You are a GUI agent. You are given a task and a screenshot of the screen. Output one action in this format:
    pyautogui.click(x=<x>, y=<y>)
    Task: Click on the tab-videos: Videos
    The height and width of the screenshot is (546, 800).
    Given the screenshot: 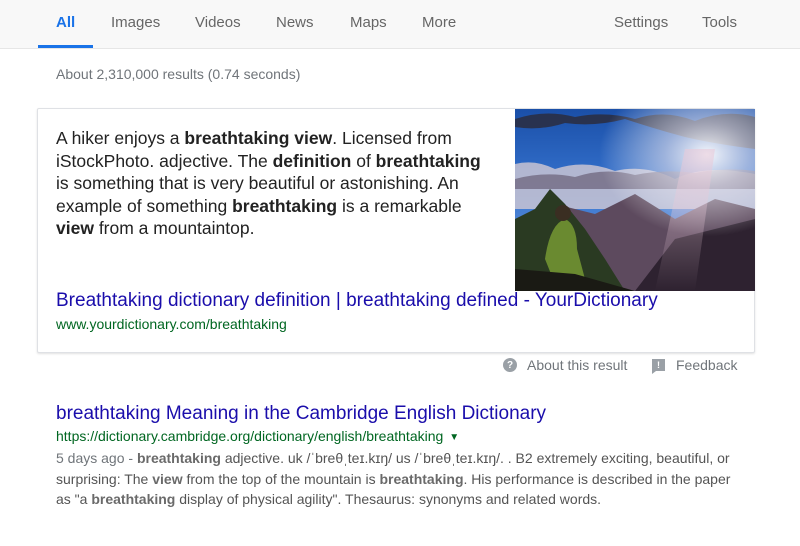 What is the action you would take?
    pyautogui.click(x=218, y=22)
    